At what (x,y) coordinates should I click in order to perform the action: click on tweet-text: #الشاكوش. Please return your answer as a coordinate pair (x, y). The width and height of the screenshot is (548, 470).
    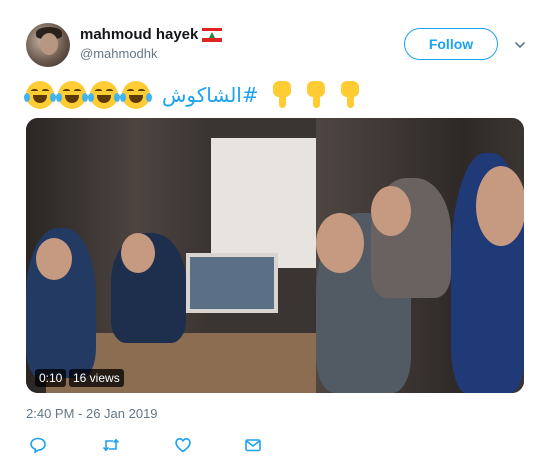
    Looking at the image, I should click on (197, 95).